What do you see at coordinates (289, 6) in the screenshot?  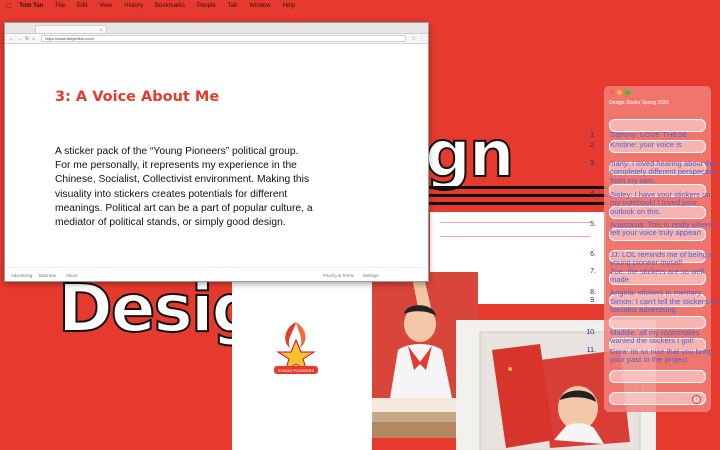 I see `menu-help: Help` at bounding box center [289, 6].